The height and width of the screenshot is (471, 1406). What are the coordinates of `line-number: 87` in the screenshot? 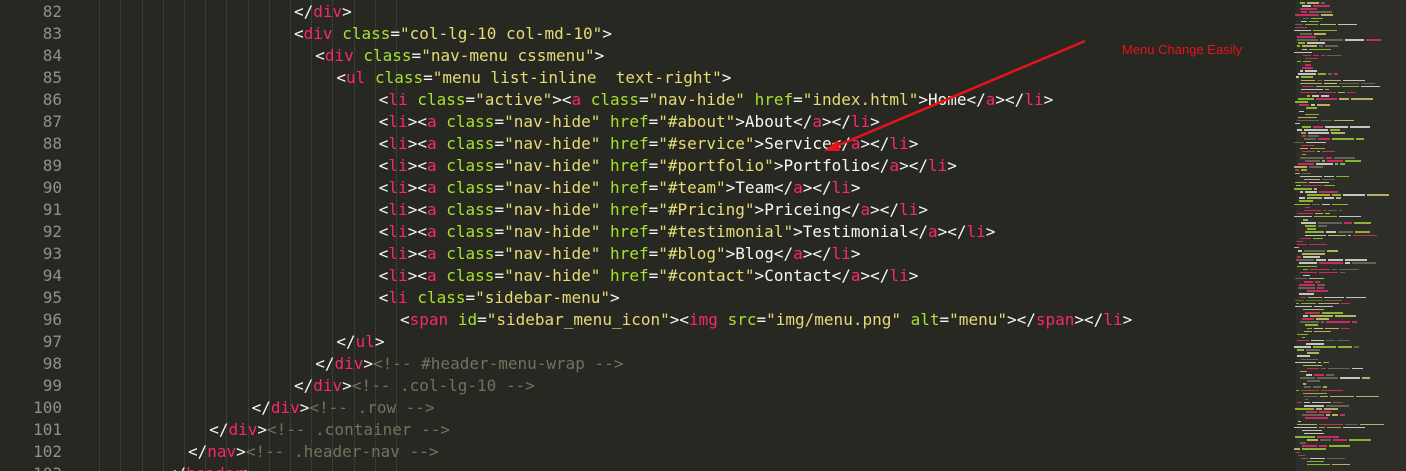 It's located at (52, 121).